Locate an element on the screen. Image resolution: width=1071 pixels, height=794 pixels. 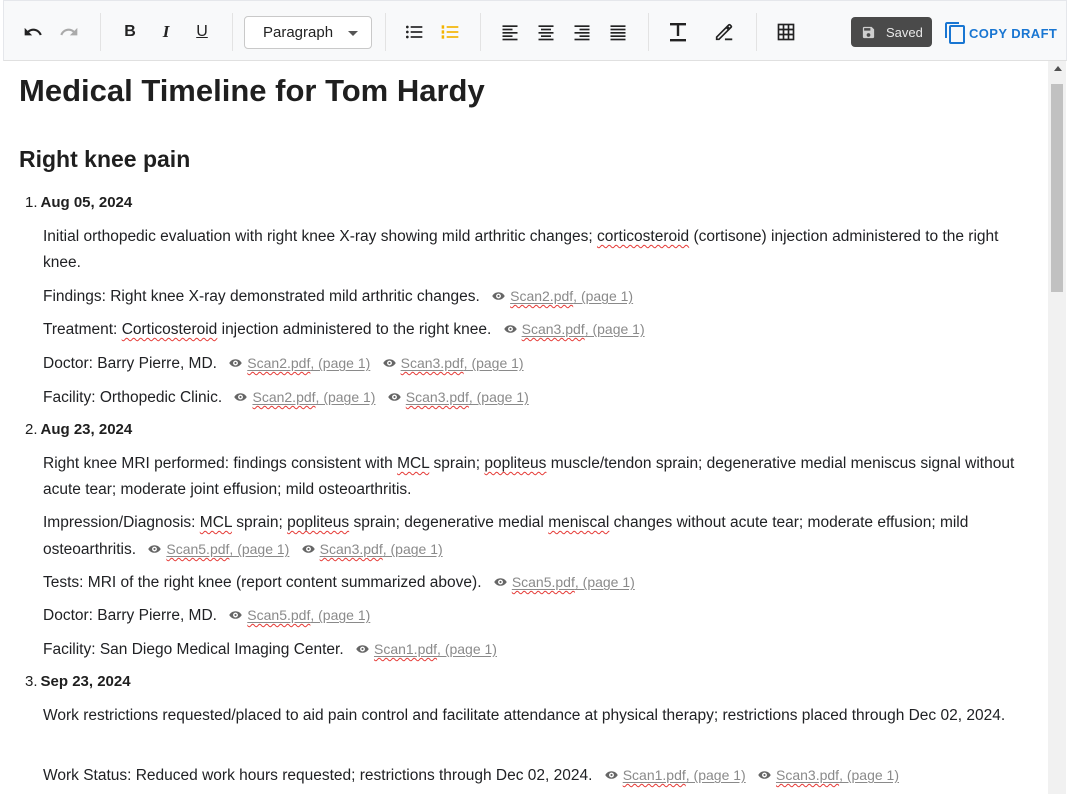
align-right-button is located at coordinates (582, 32).